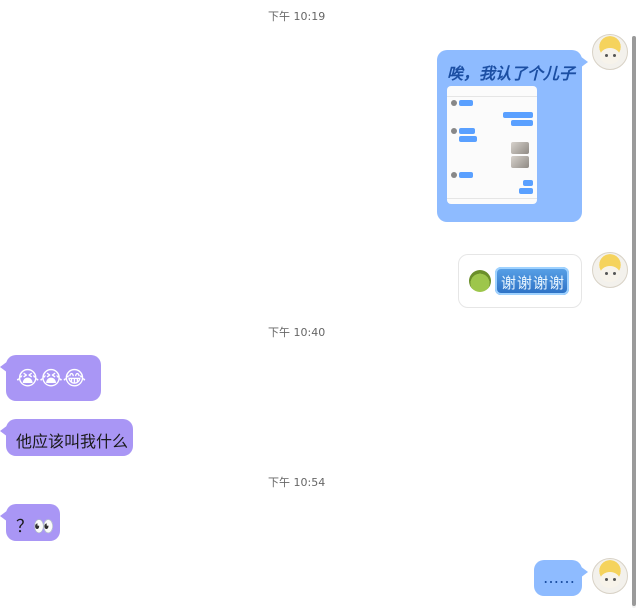 The width and height of the screenshot is (640, 608). What do you see at coordinates (511, 73) in the screenshot?
I see `message-text: 唉，我认了个儿子` at bounding box center [511, 73].